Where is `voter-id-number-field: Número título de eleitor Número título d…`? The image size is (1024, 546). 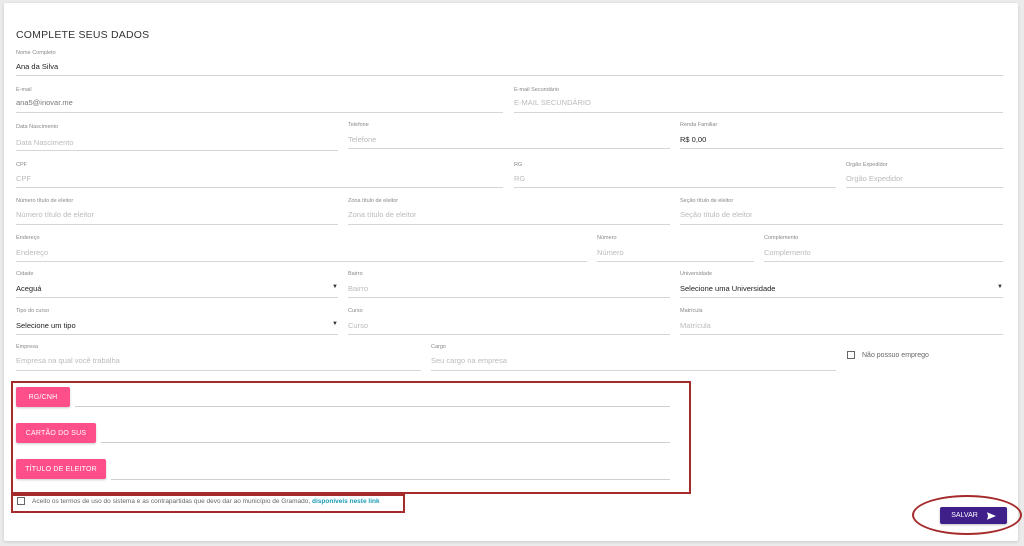
voter-id-number-field: Número título de eleitor Número título d… is located at coordinates (177, 211).